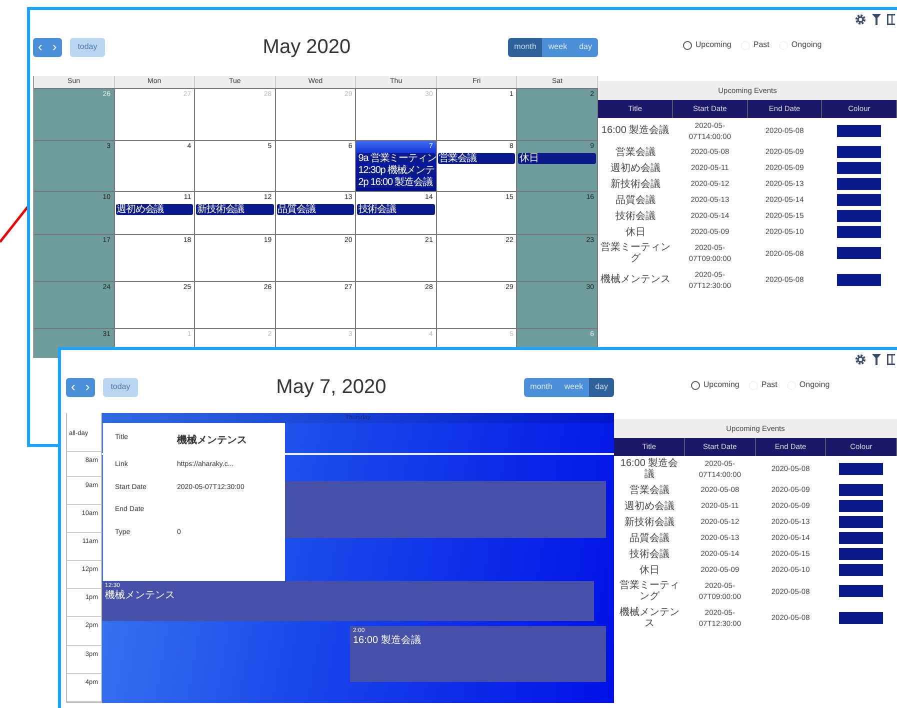  Describe the element at coordinates (235, 209) in the screenshot. I see `event-chip: 新技術会議` at that location.